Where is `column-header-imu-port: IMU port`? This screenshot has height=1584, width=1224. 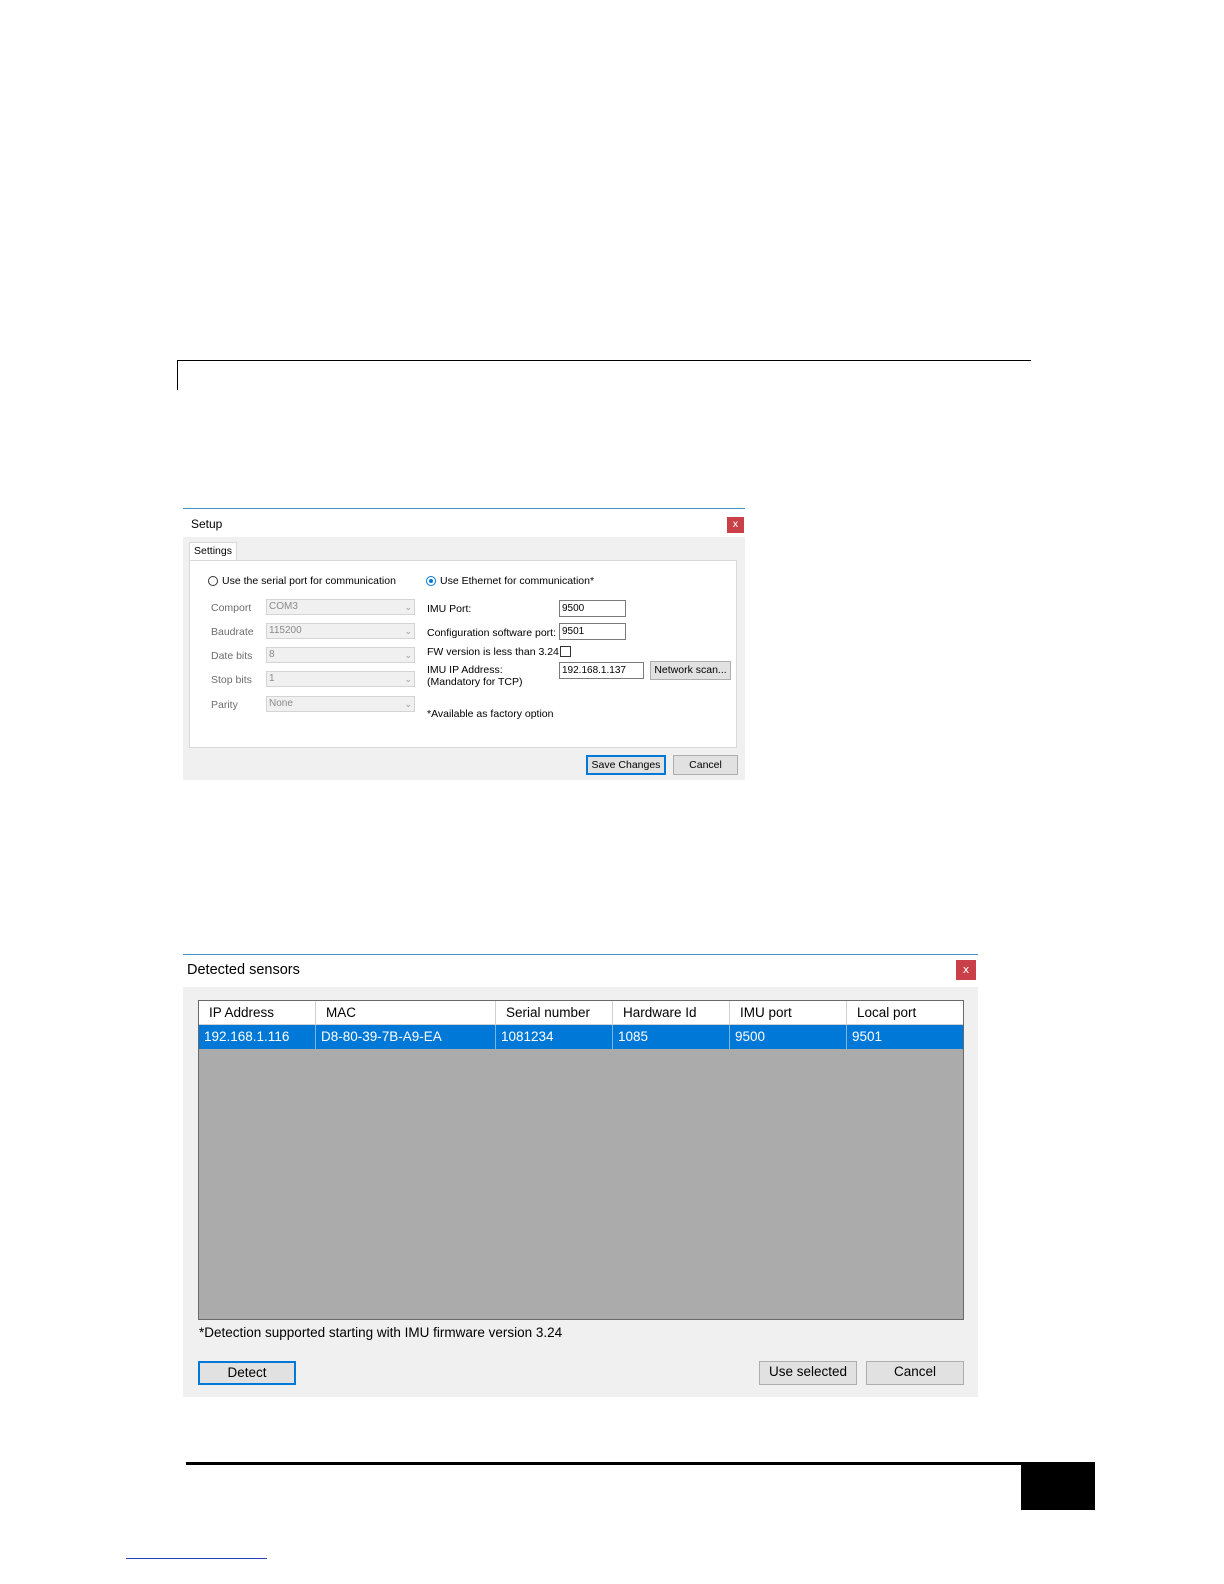
column-header-imu-port: IMU port is located at coordinates (788, 1012).